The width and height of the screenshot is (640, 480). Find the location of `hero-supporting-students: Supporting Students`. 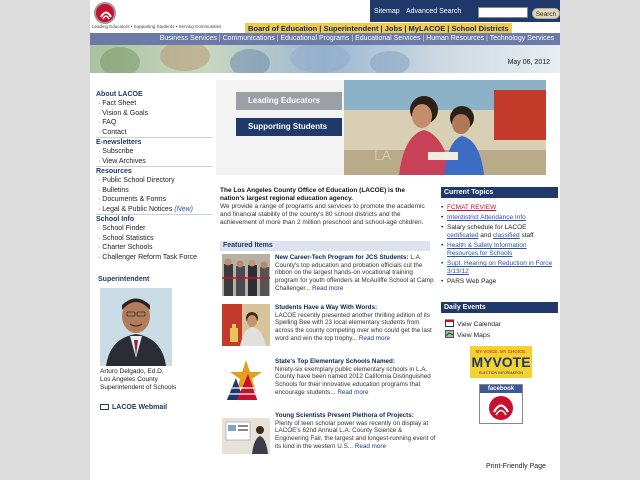

hero-supporting-students: Supporting Students is located at coordinates (289, 127).